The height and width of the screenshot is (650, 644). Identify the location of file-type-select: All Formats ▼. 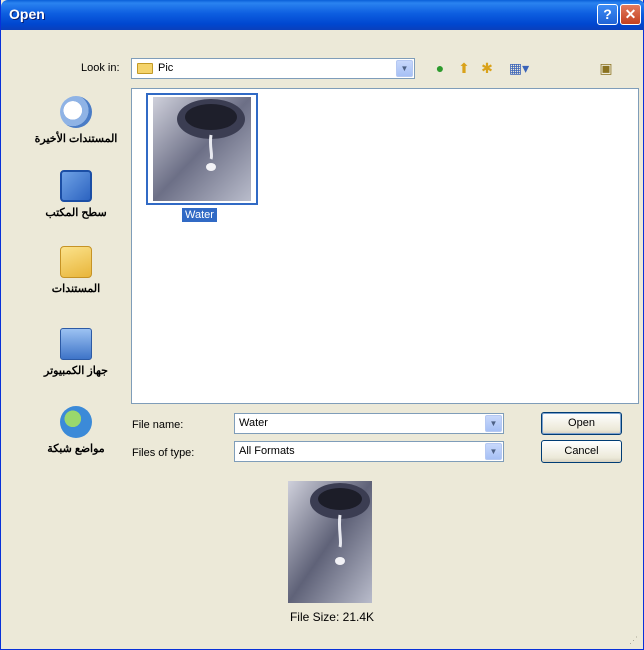
(369, 451).